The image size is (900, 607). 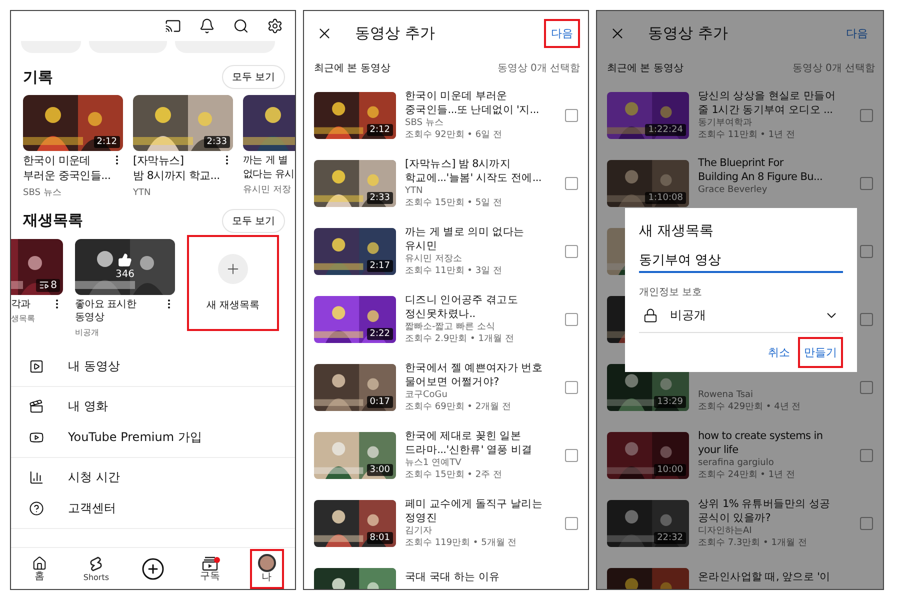 I want to click on video-title: 정신못차렸나.., so click(x=440, y=314).